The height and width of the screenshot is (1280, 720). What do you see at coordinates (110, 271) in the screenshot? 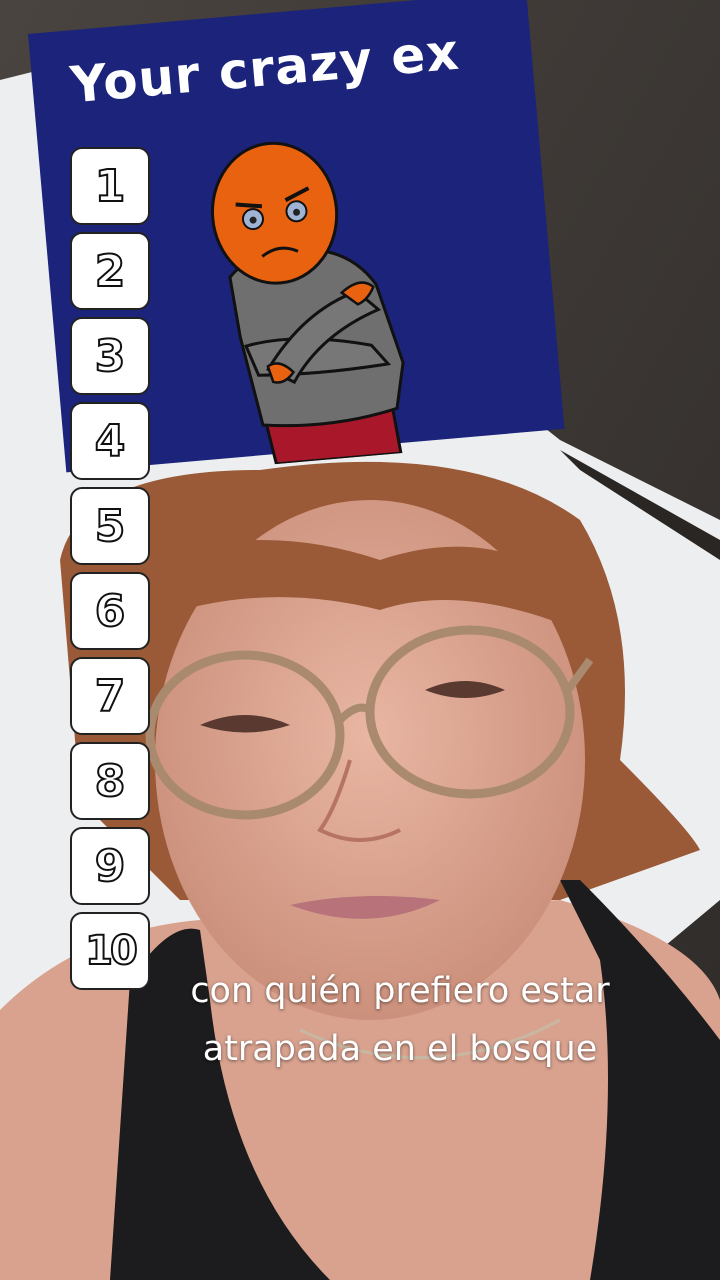
I see `rank-slot-2: 2` at bounding box center [110, 271].